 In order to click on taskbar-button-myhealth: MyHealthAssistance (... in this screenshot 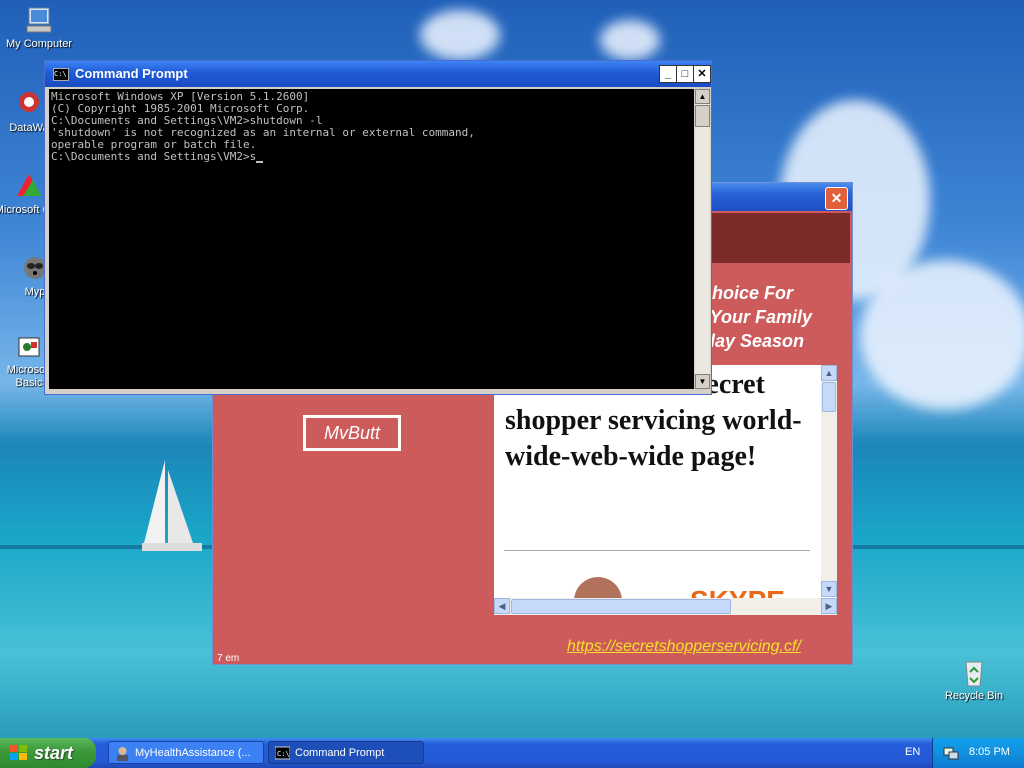, I will do `click(186, 752)`.